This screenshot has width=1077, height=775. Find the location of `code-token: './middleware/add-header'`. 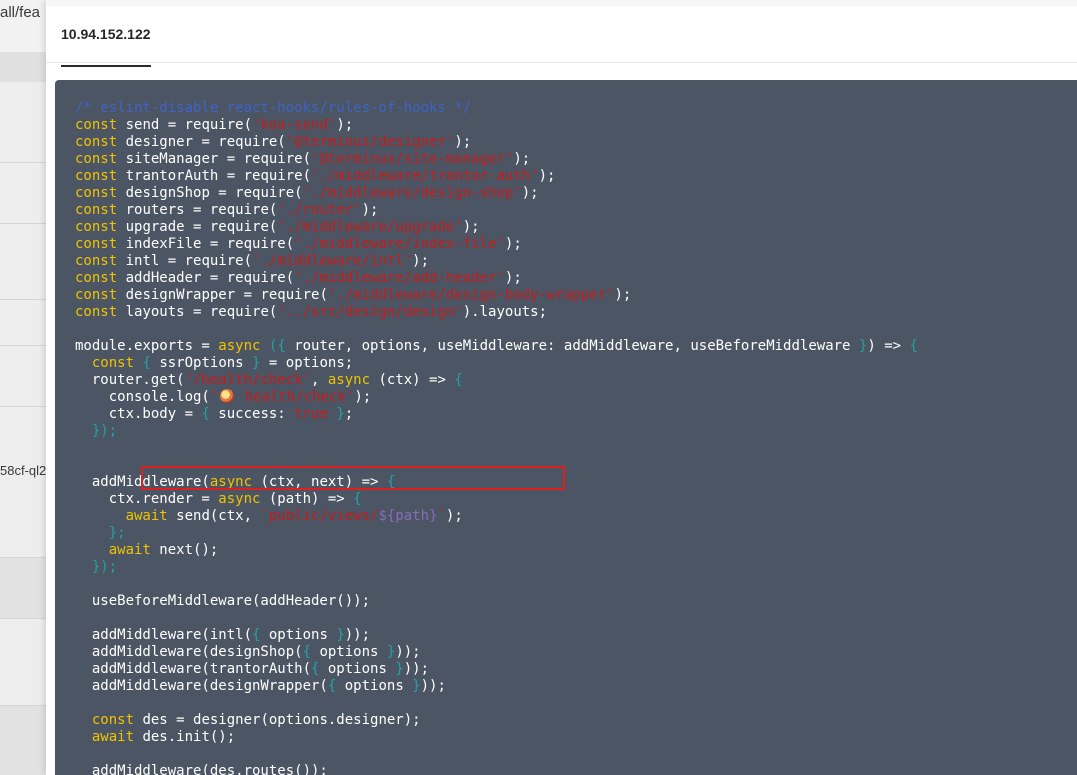

code-token: './middleware/add-header' is located at coordinates (399, 278).